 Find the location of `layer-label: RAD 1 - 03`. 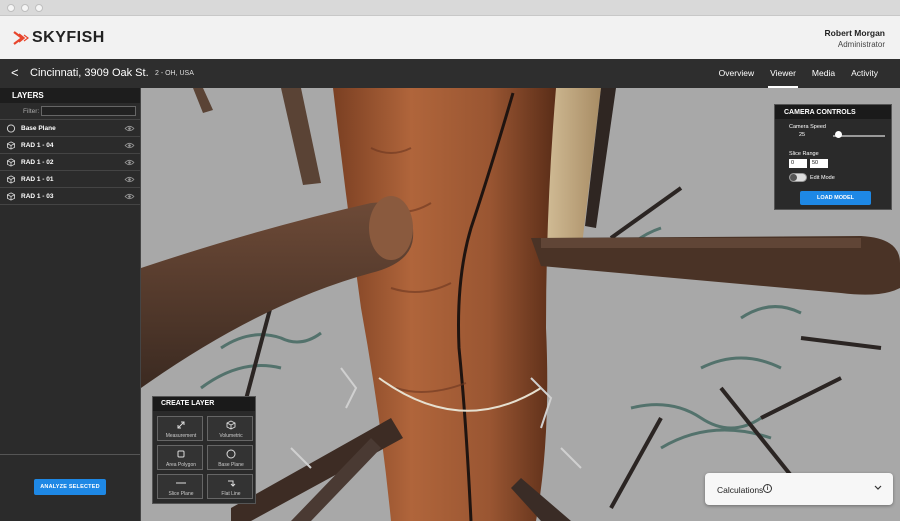

layer-label: RAD 1 - 03 is located at coordinates (37, 196).